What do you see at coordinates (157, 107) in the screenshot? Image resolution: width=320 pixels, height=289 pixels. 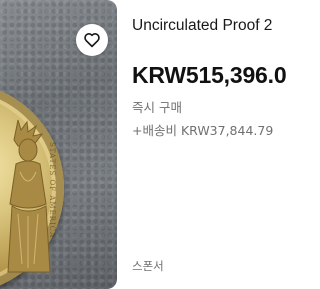 I see `purchase-format: 즉시 구매` at bounding box center [157, 107].